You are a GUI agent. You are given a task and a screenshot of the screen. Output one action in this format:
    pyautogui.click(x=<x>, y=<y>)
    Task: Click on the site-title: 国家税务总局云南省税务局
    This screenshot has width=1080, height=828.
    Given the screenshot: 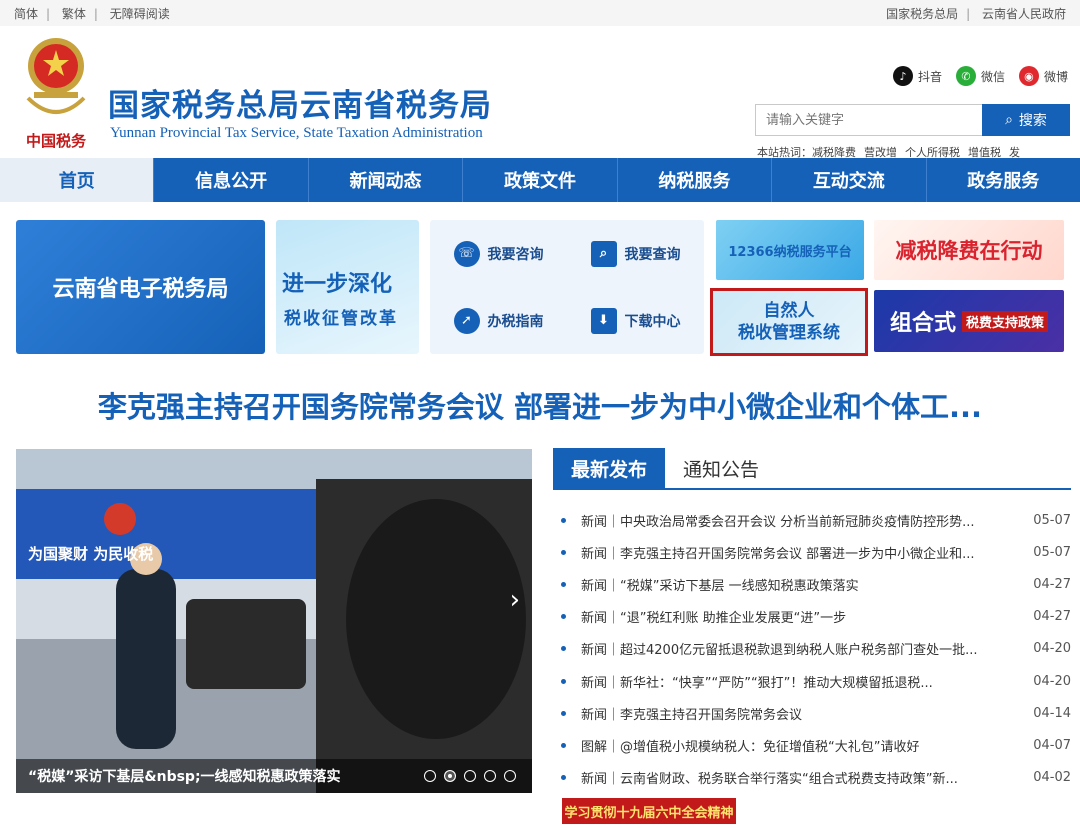 What is the action you would take?
    pyautogui.click(x=300, y=106)
    